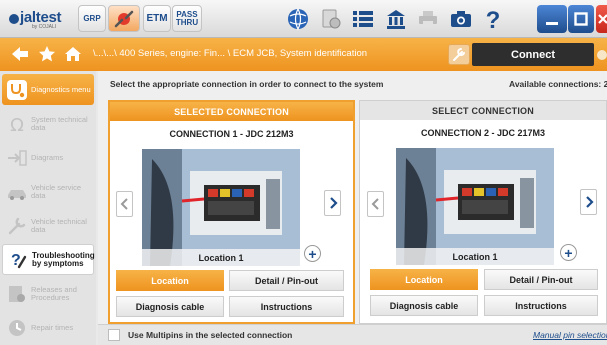  What do you see at coordinates (552, 23) in the screenshot?
I see `minimize-icon` at bounding box center [552, 23].